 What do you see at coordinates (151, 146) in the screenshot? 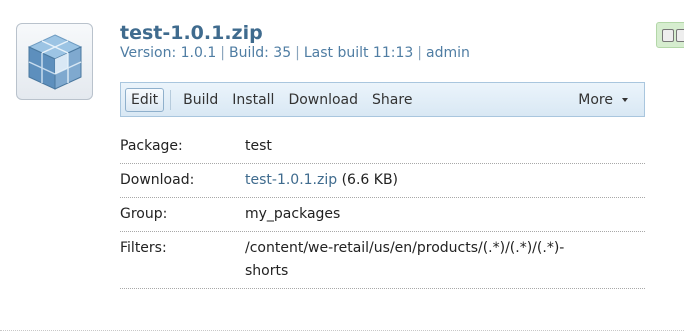
I see `package-label: Package:` at bounding box center [151, 146].